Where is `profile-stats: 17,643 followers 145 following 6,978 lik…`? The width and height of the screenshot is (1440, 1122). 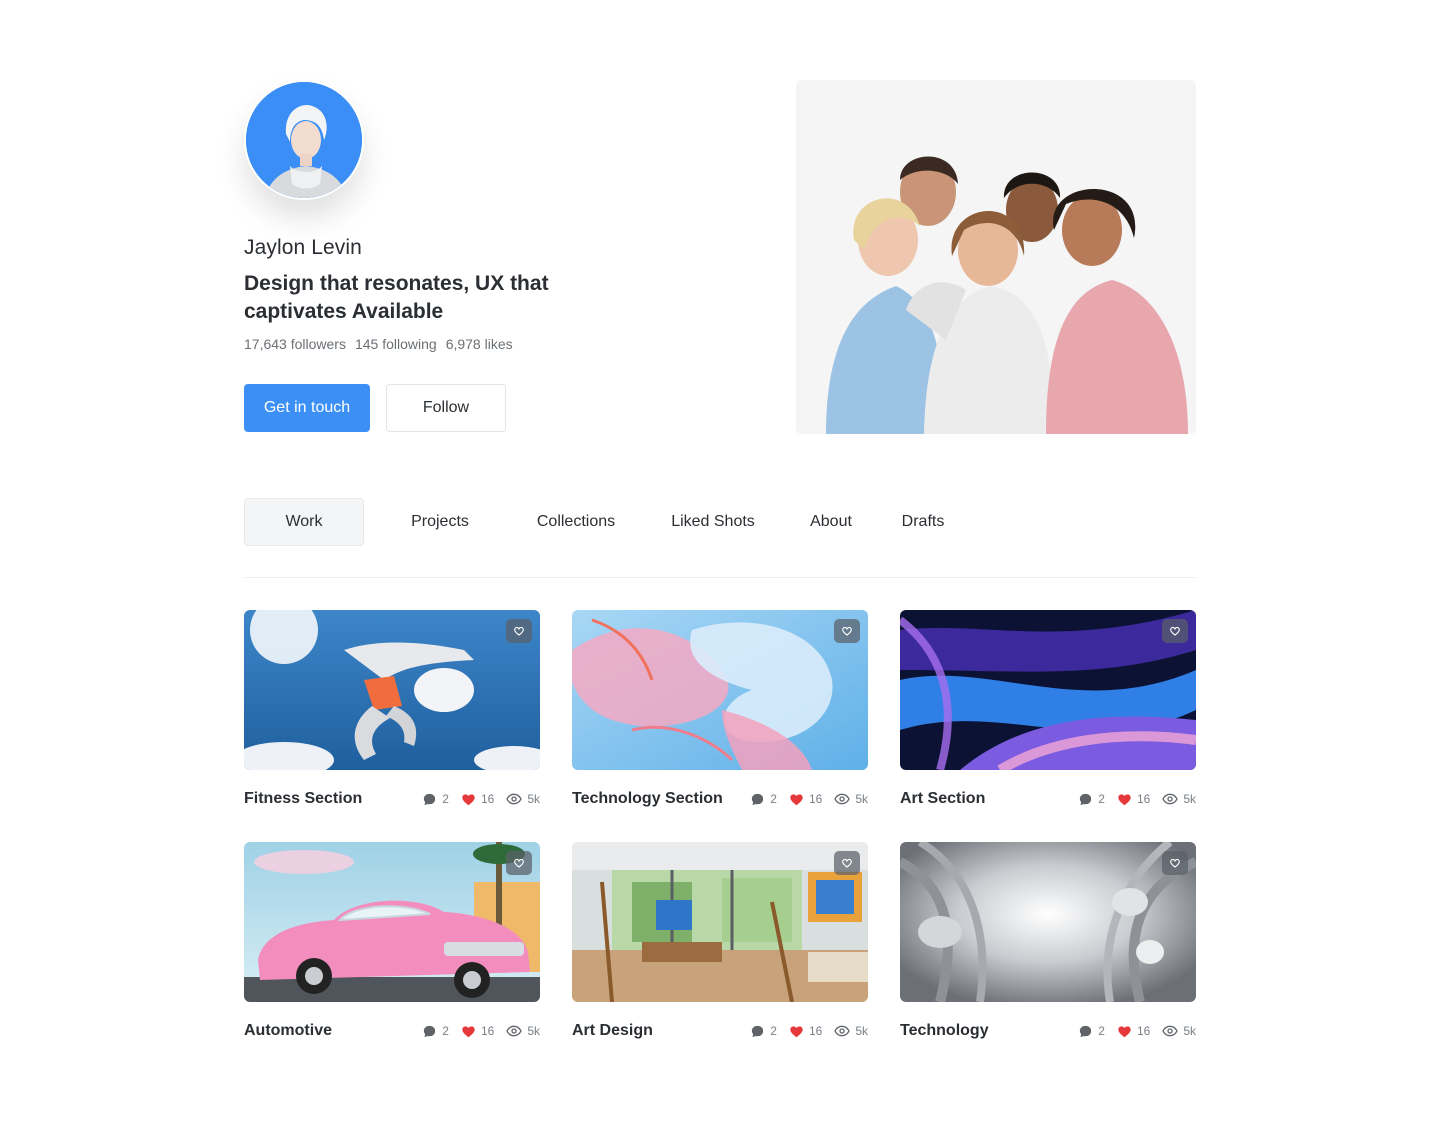
profile-stats: 17,643 followers 145 following 6,978 lik… is located at coordinates (504, 344).